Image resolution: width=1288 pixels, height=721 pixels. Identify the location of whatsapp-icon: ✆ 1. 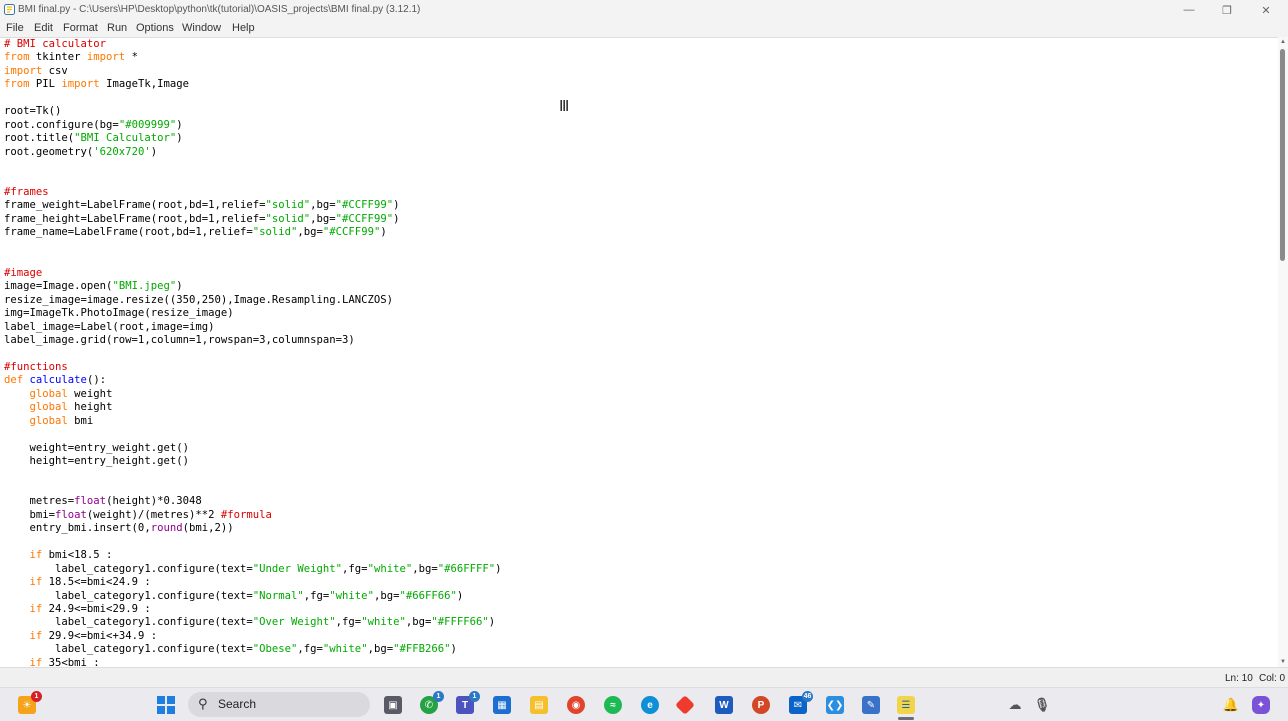
(432, 702).